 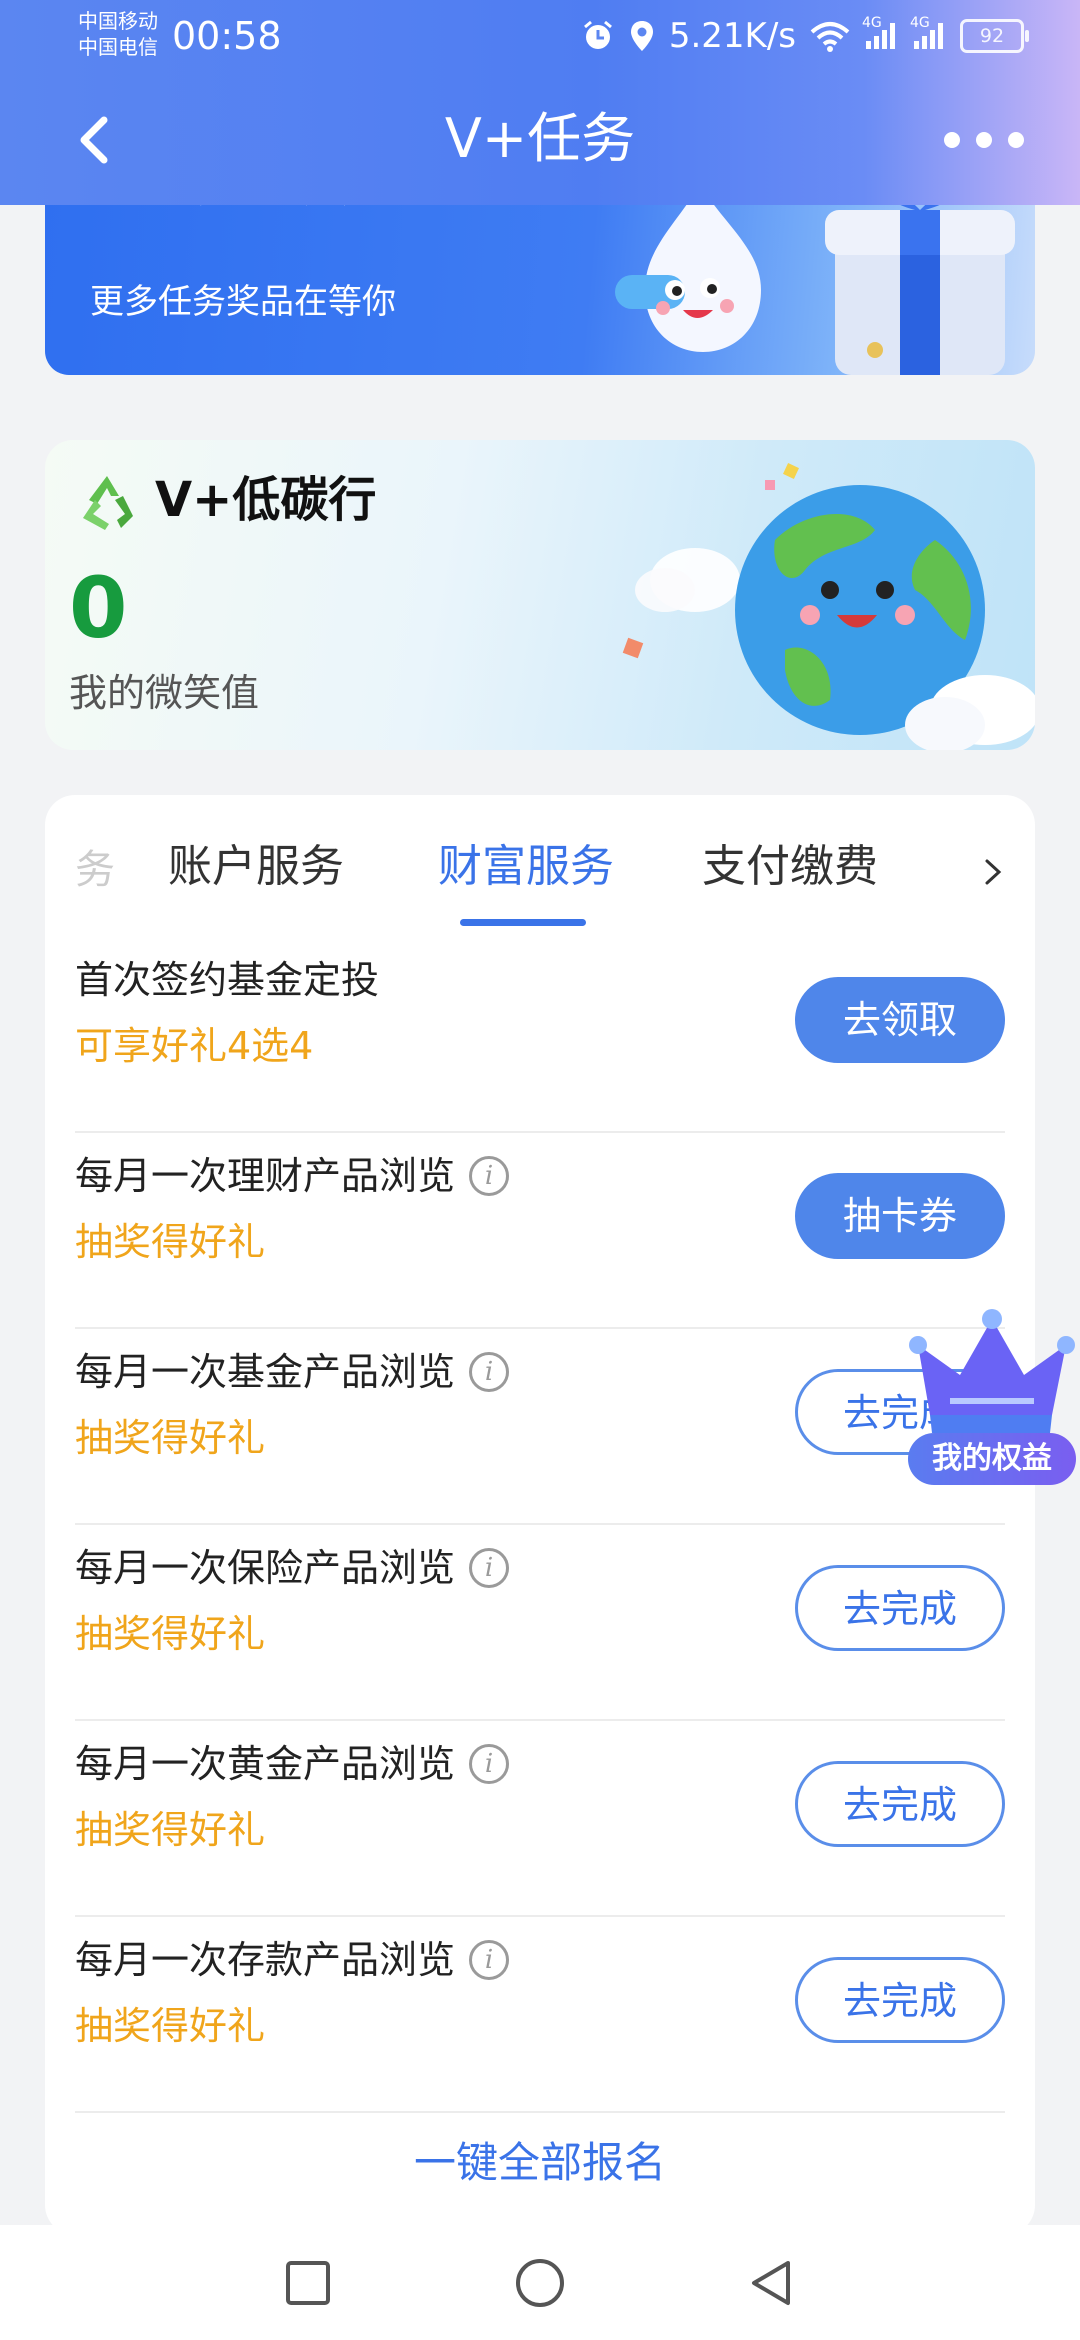 What do you see at coordinates (227, 36) in the screenshot?
I see `status-time: 00:58` at bounding box center [227, 36].